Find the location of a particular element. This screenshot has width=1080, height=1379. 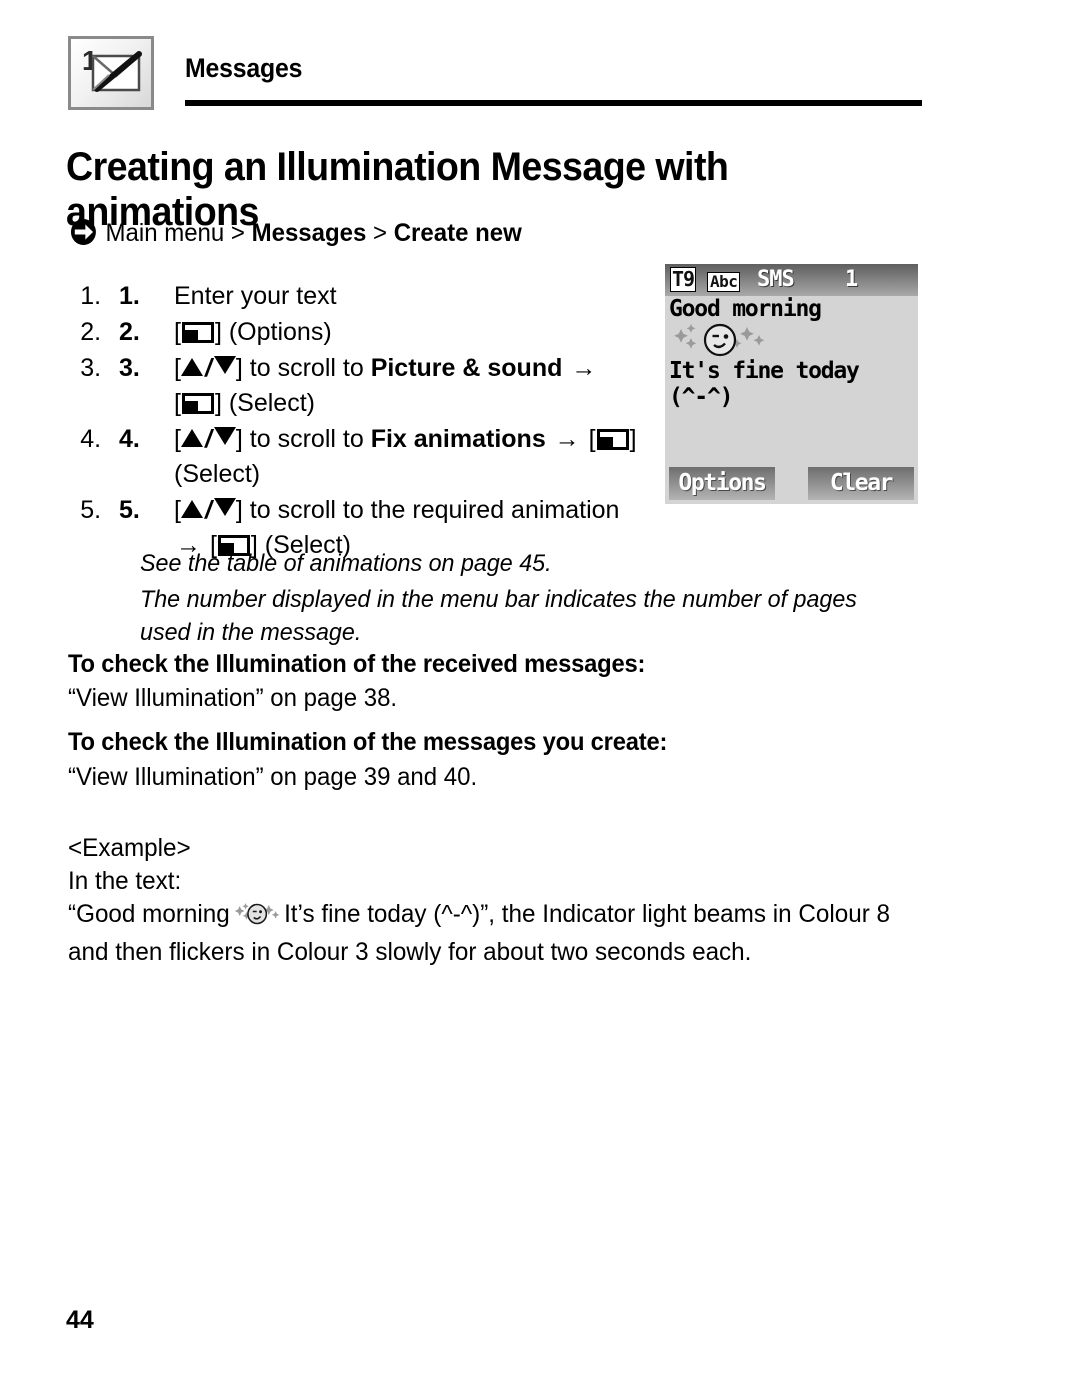

sparkle-wink-smiley-icon is located at coordinates (257, 918).